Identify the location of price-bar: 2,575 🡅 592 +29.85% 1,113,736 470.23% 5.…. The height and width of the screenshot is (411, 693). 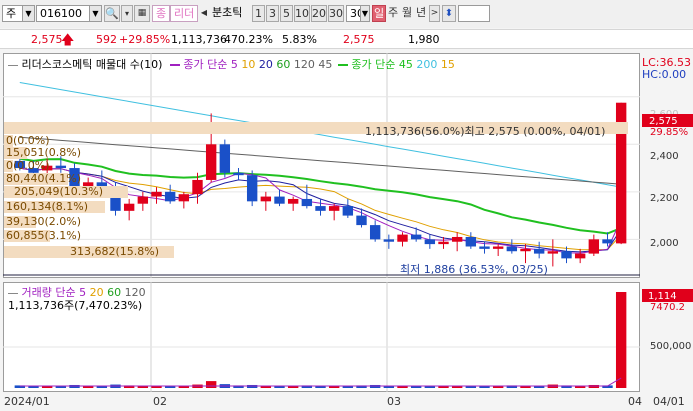
(346, 39).